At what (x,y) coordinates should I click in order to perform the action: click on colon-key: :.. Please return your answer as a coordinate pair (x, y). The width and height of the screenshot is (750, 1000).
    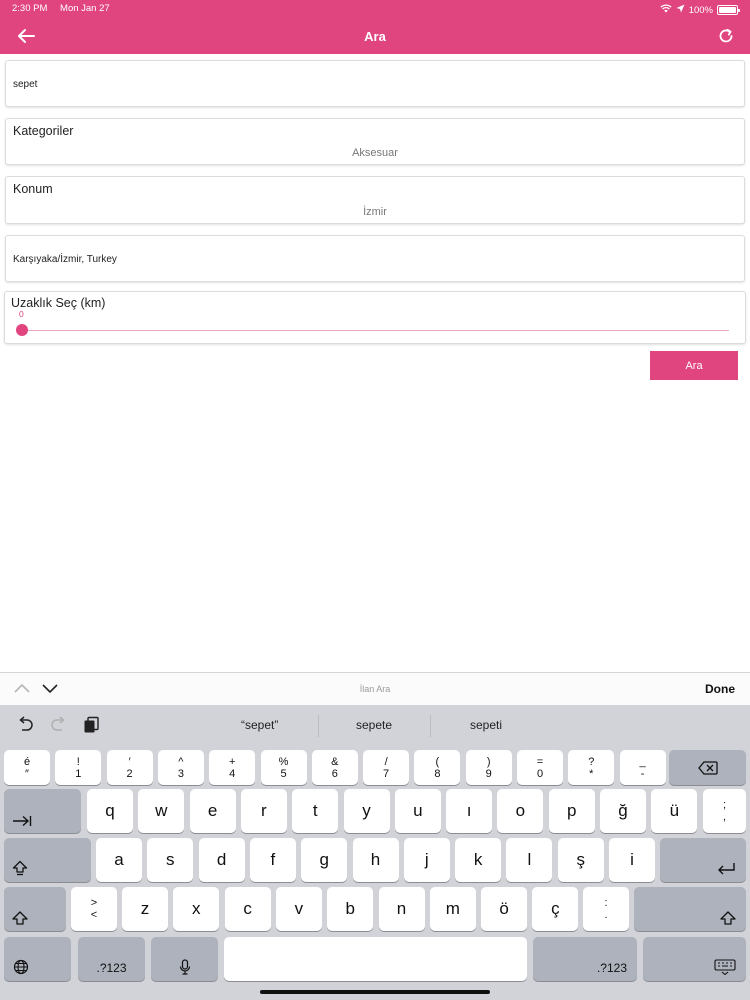
    Looking at the image, I should click on (606, 909).